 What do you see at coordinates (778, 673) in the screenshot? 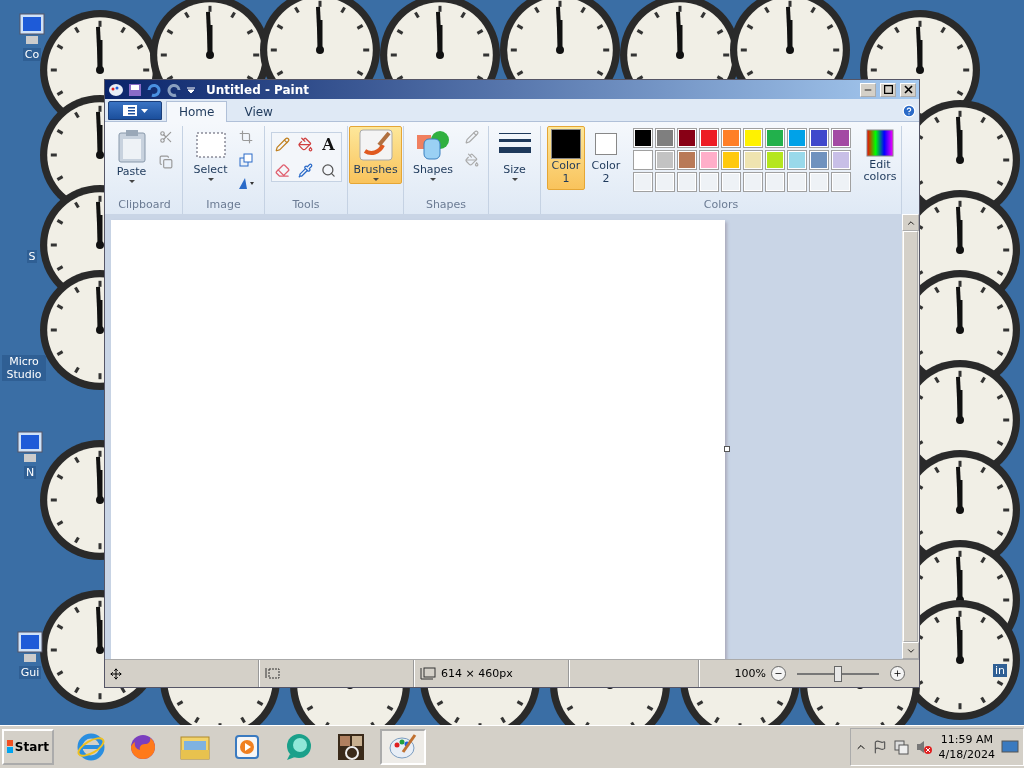
I see `zoom-out-button` at bounding box center [778, 673].